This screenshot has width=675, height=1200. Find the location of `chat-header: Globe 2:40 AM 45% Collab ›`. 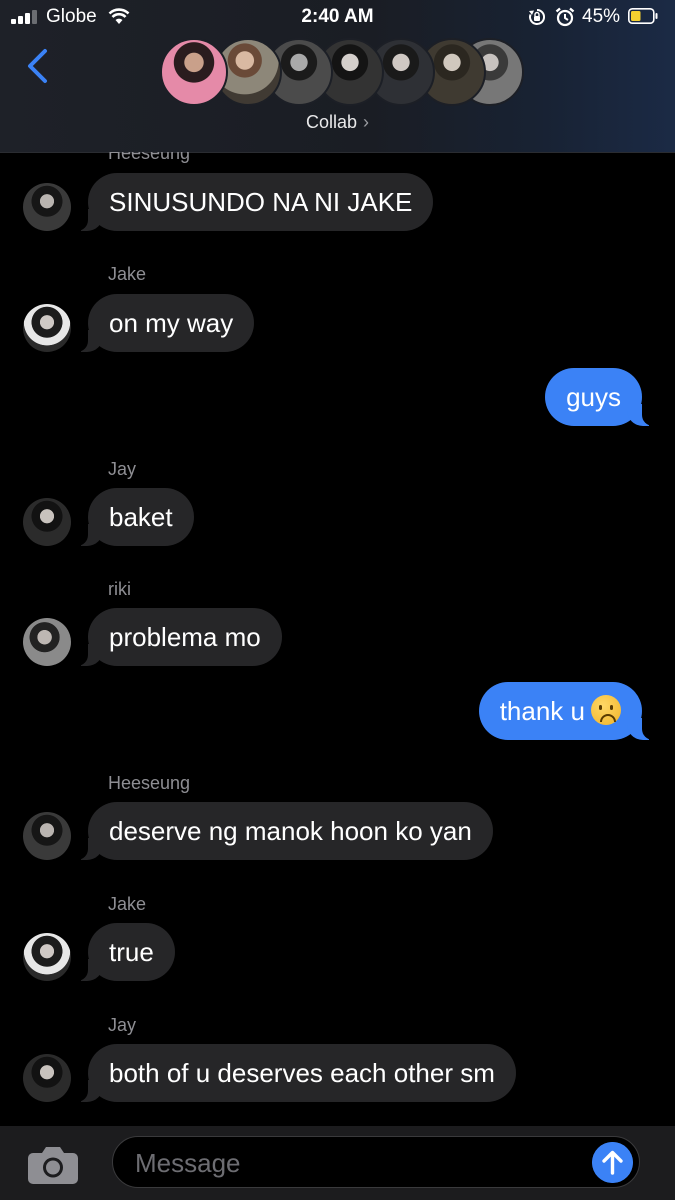

chat-header: Globe 2:40 AM 45% Collab › is located at coordinates (337, 76).